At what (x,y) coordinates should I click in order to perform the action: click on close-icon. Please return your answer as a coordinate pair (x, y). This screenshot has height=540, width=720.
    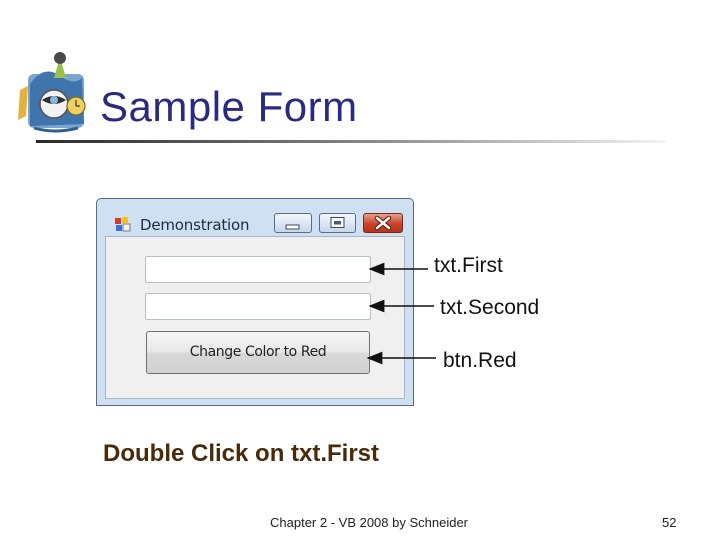
    Looking at the image, I should click on (383, 223).